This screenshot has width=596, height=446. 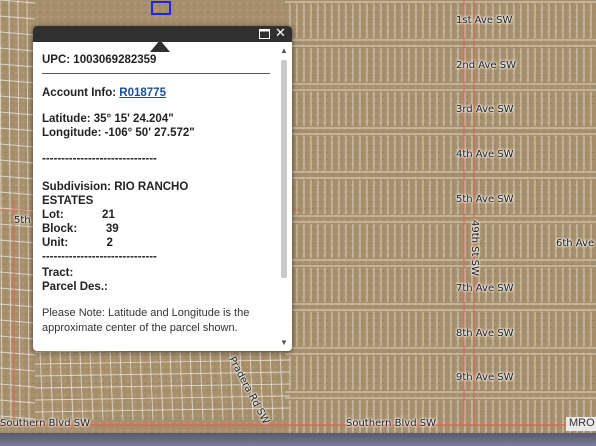 I want to click on street-label-7th-ave: 7th Ave SW, so click(x=485, y=288).